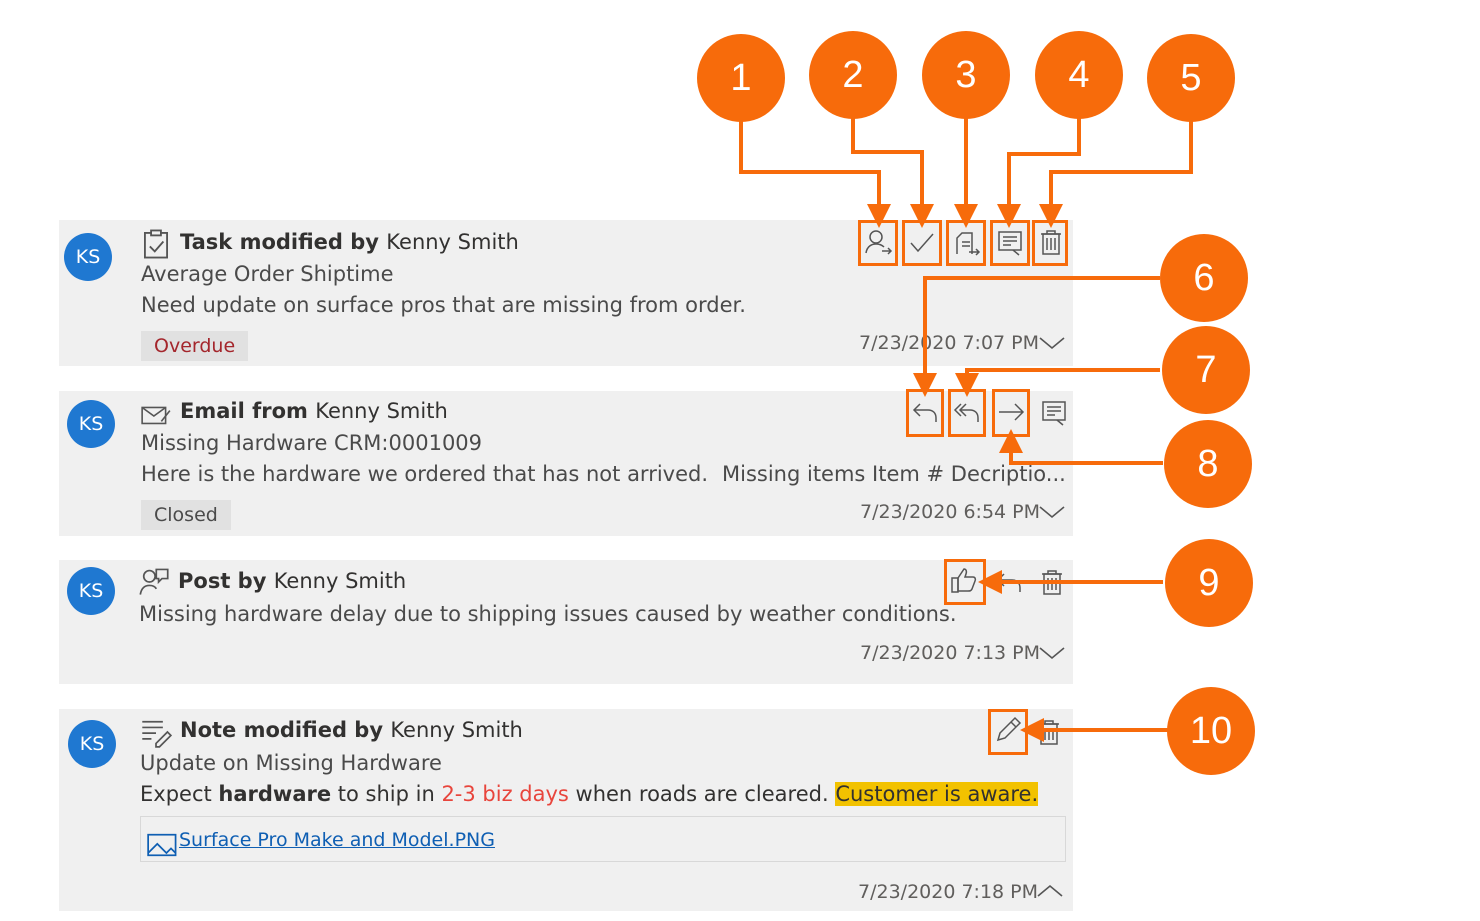 Image resolution: width=1480 pixels, height=921 pixels. I want to click on callout-1: 1, so click(741, 78).